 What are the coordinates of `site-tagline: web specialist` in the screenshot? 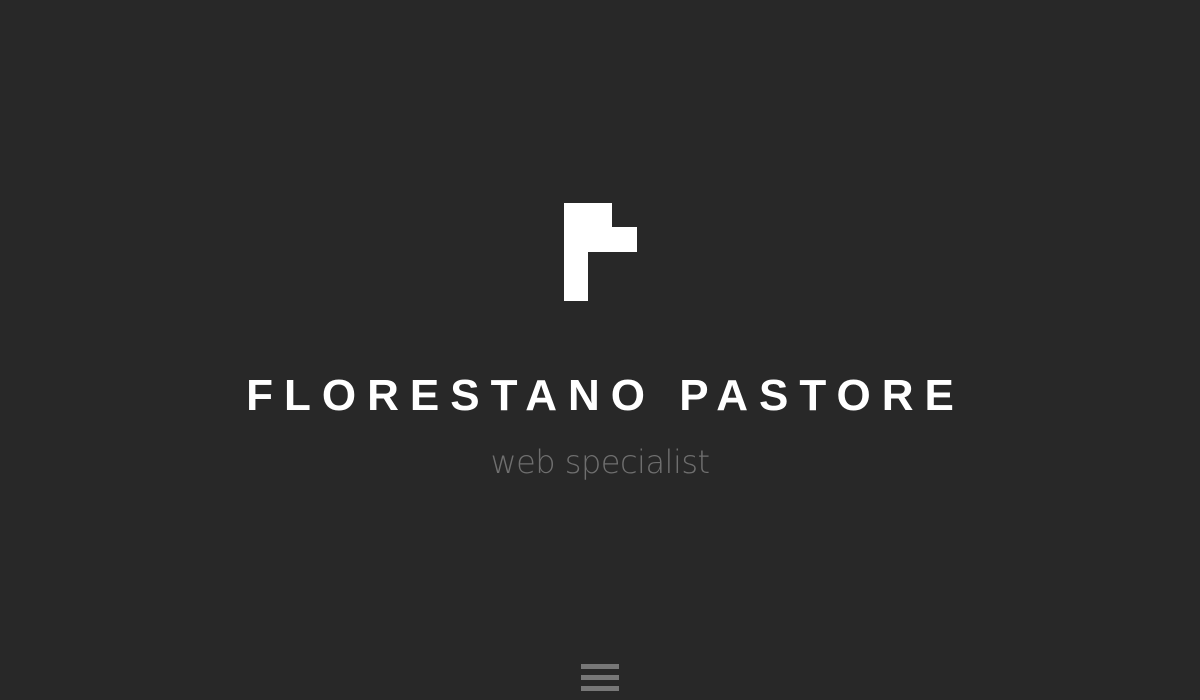 It's located at (600, 462).